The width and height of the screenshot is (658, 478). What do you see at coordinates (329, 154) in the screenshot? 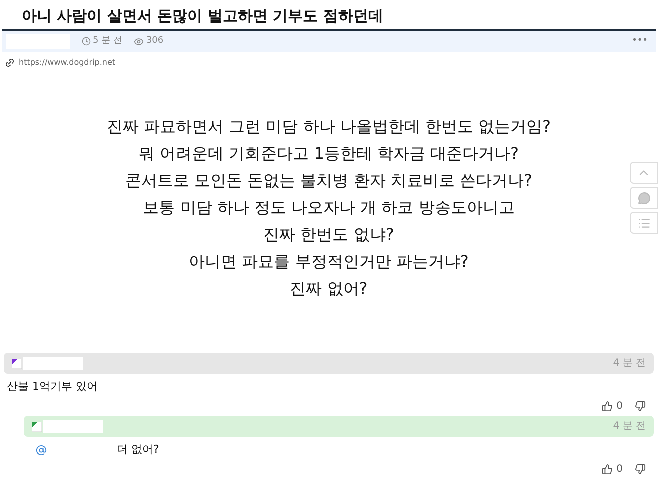
I see `body-text: 뭐 어려운데 기회준다고 1등한테 학자금 대준다거나?` at bounding box center [329, 154].